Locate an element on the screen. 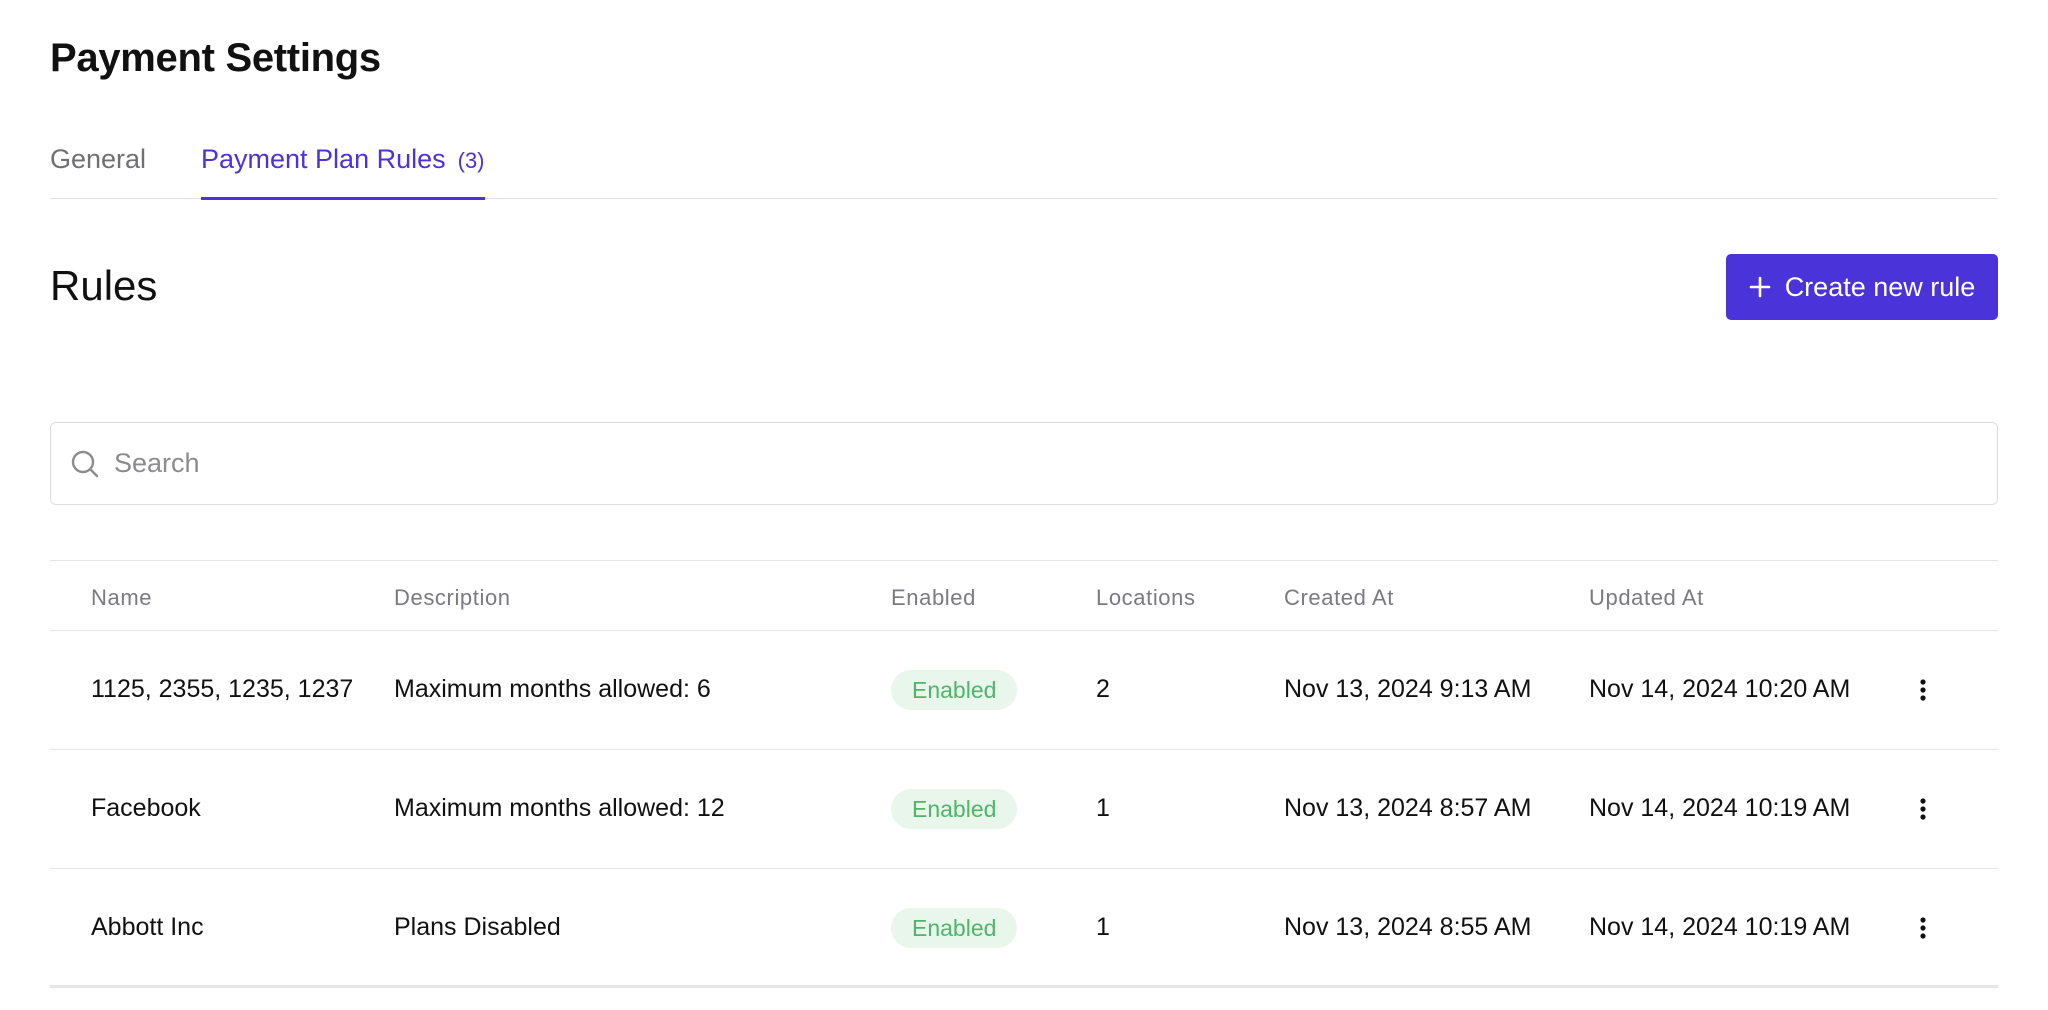 Image resolution: width=2048 pixels, height=1010 pixels. rule-created-at: Nov 13, 2024 9:13 AM is located at coordinates (1408, 689).